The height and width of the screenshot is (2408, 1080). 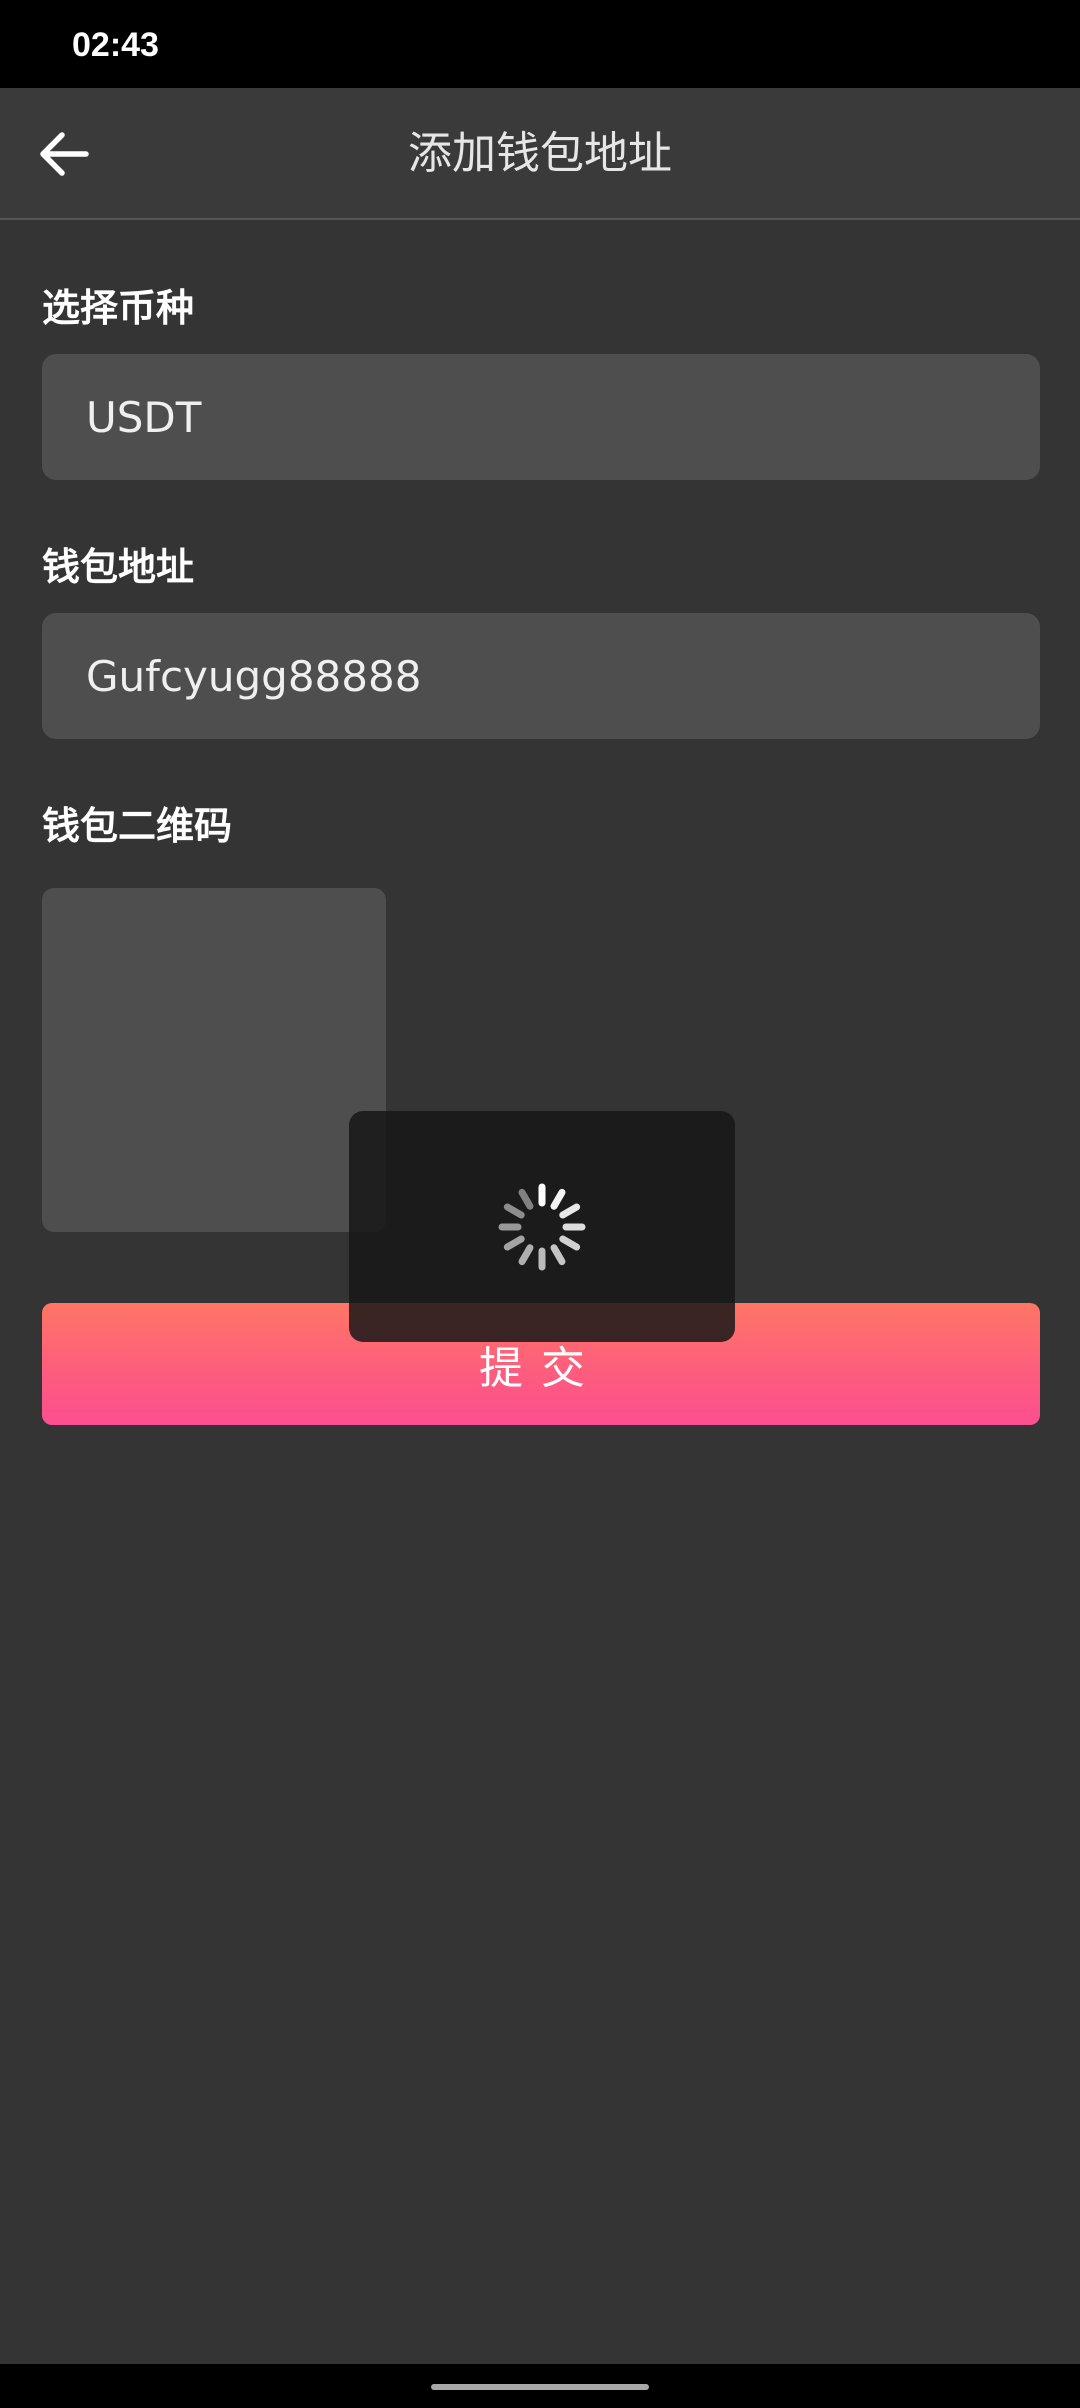 I want to click on status-bar: 02:43, so click(x=540, y=44).